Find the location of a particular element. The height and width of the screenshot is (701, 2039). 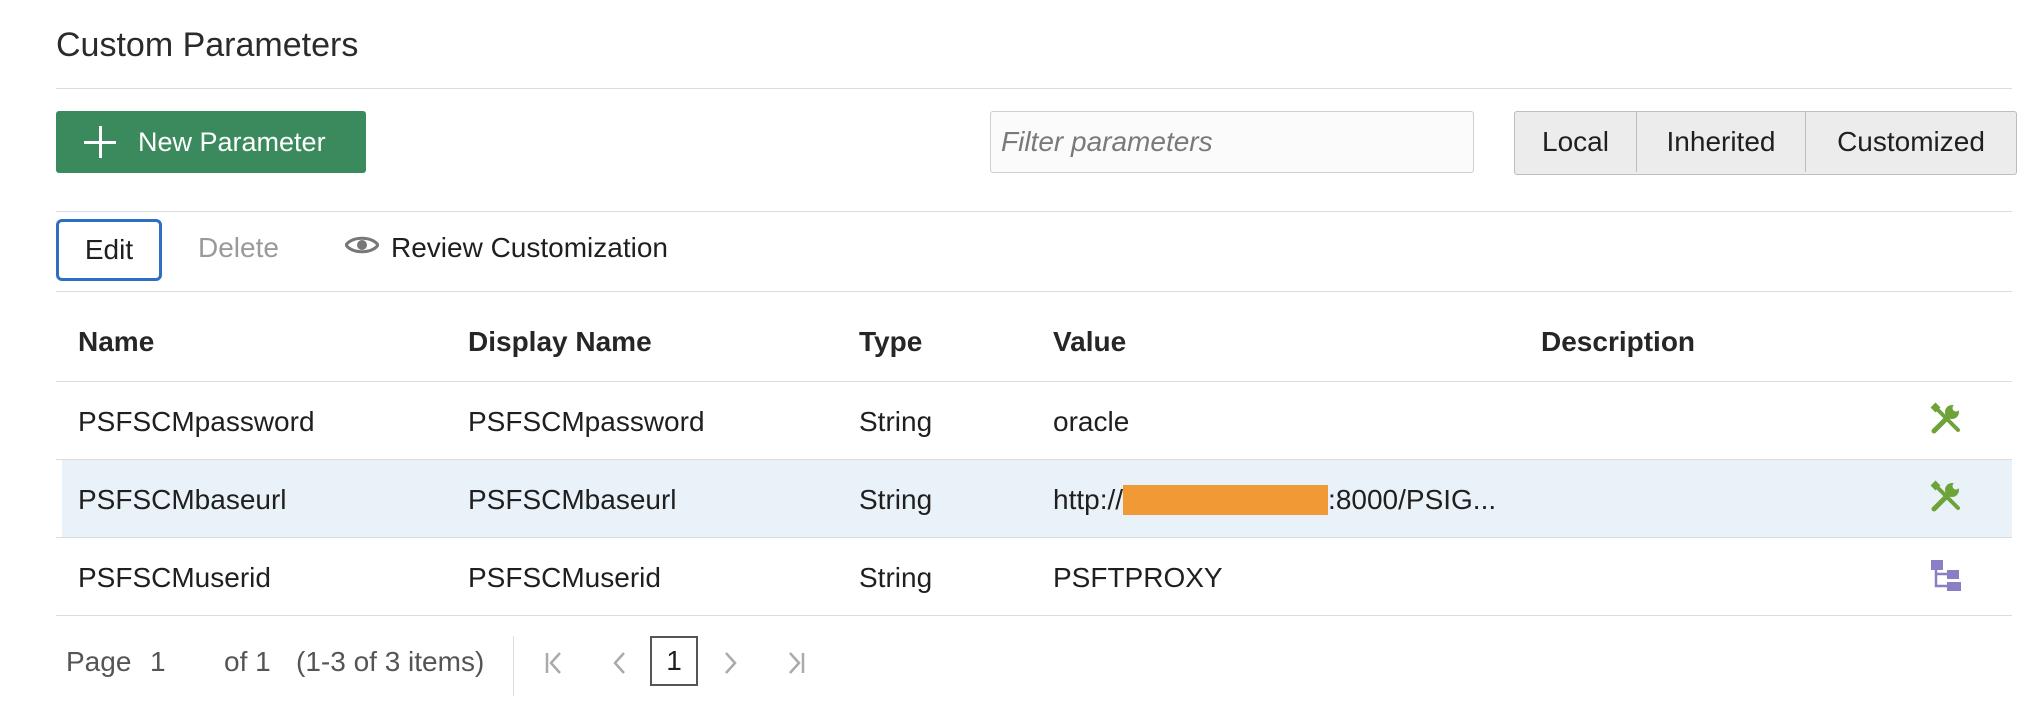

scope-segmented-control: Local Inherited Customized is located at coordinates (1765, 143).